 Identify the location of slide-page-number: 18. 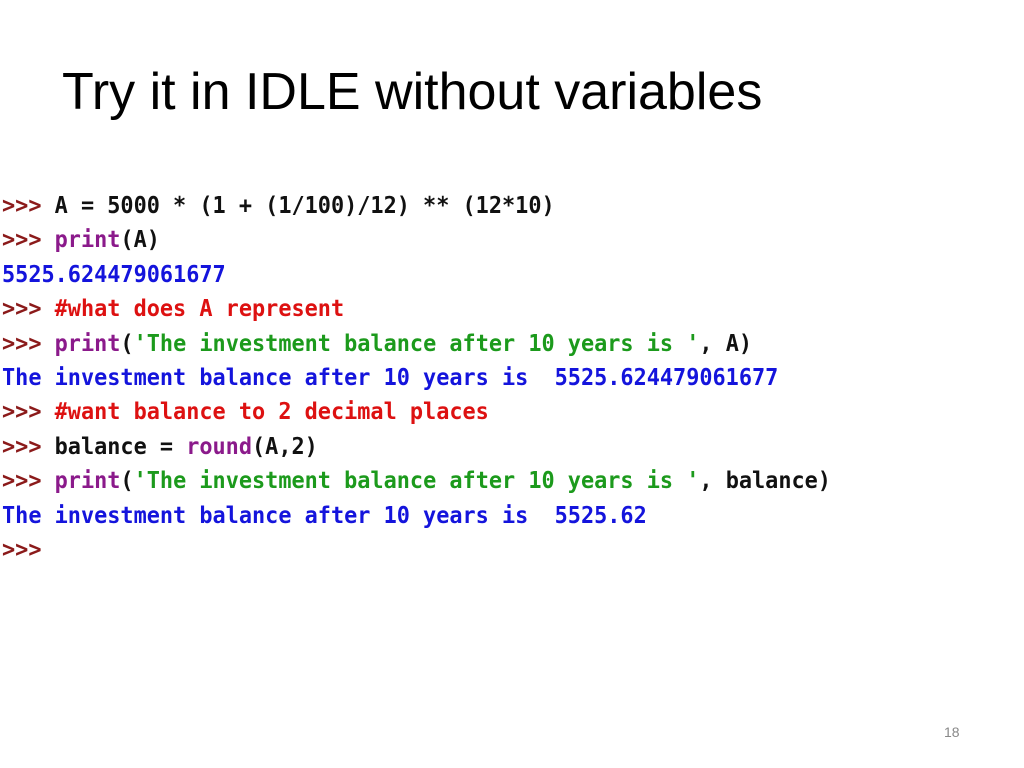
(952, 732).